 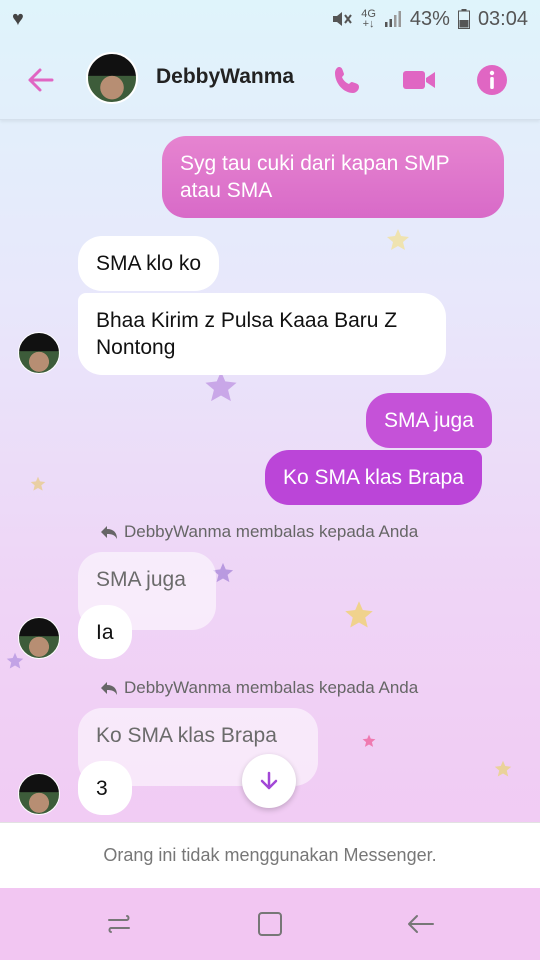 What do you see at coordinates (262, 334) in the screenshot?
I see `received-message: Bhaa Kirim z Pulsa Kaaa Baru Z Nontong` at bounding box center [262, 334].